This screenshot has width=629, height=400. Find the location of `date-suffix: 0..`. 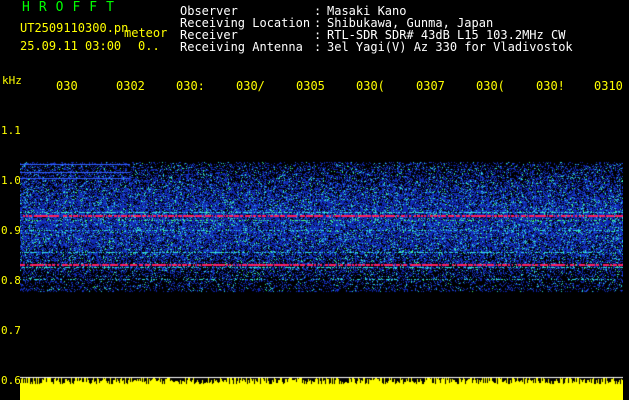

date-suffix: 0.. is located at coordinates (149, 46).